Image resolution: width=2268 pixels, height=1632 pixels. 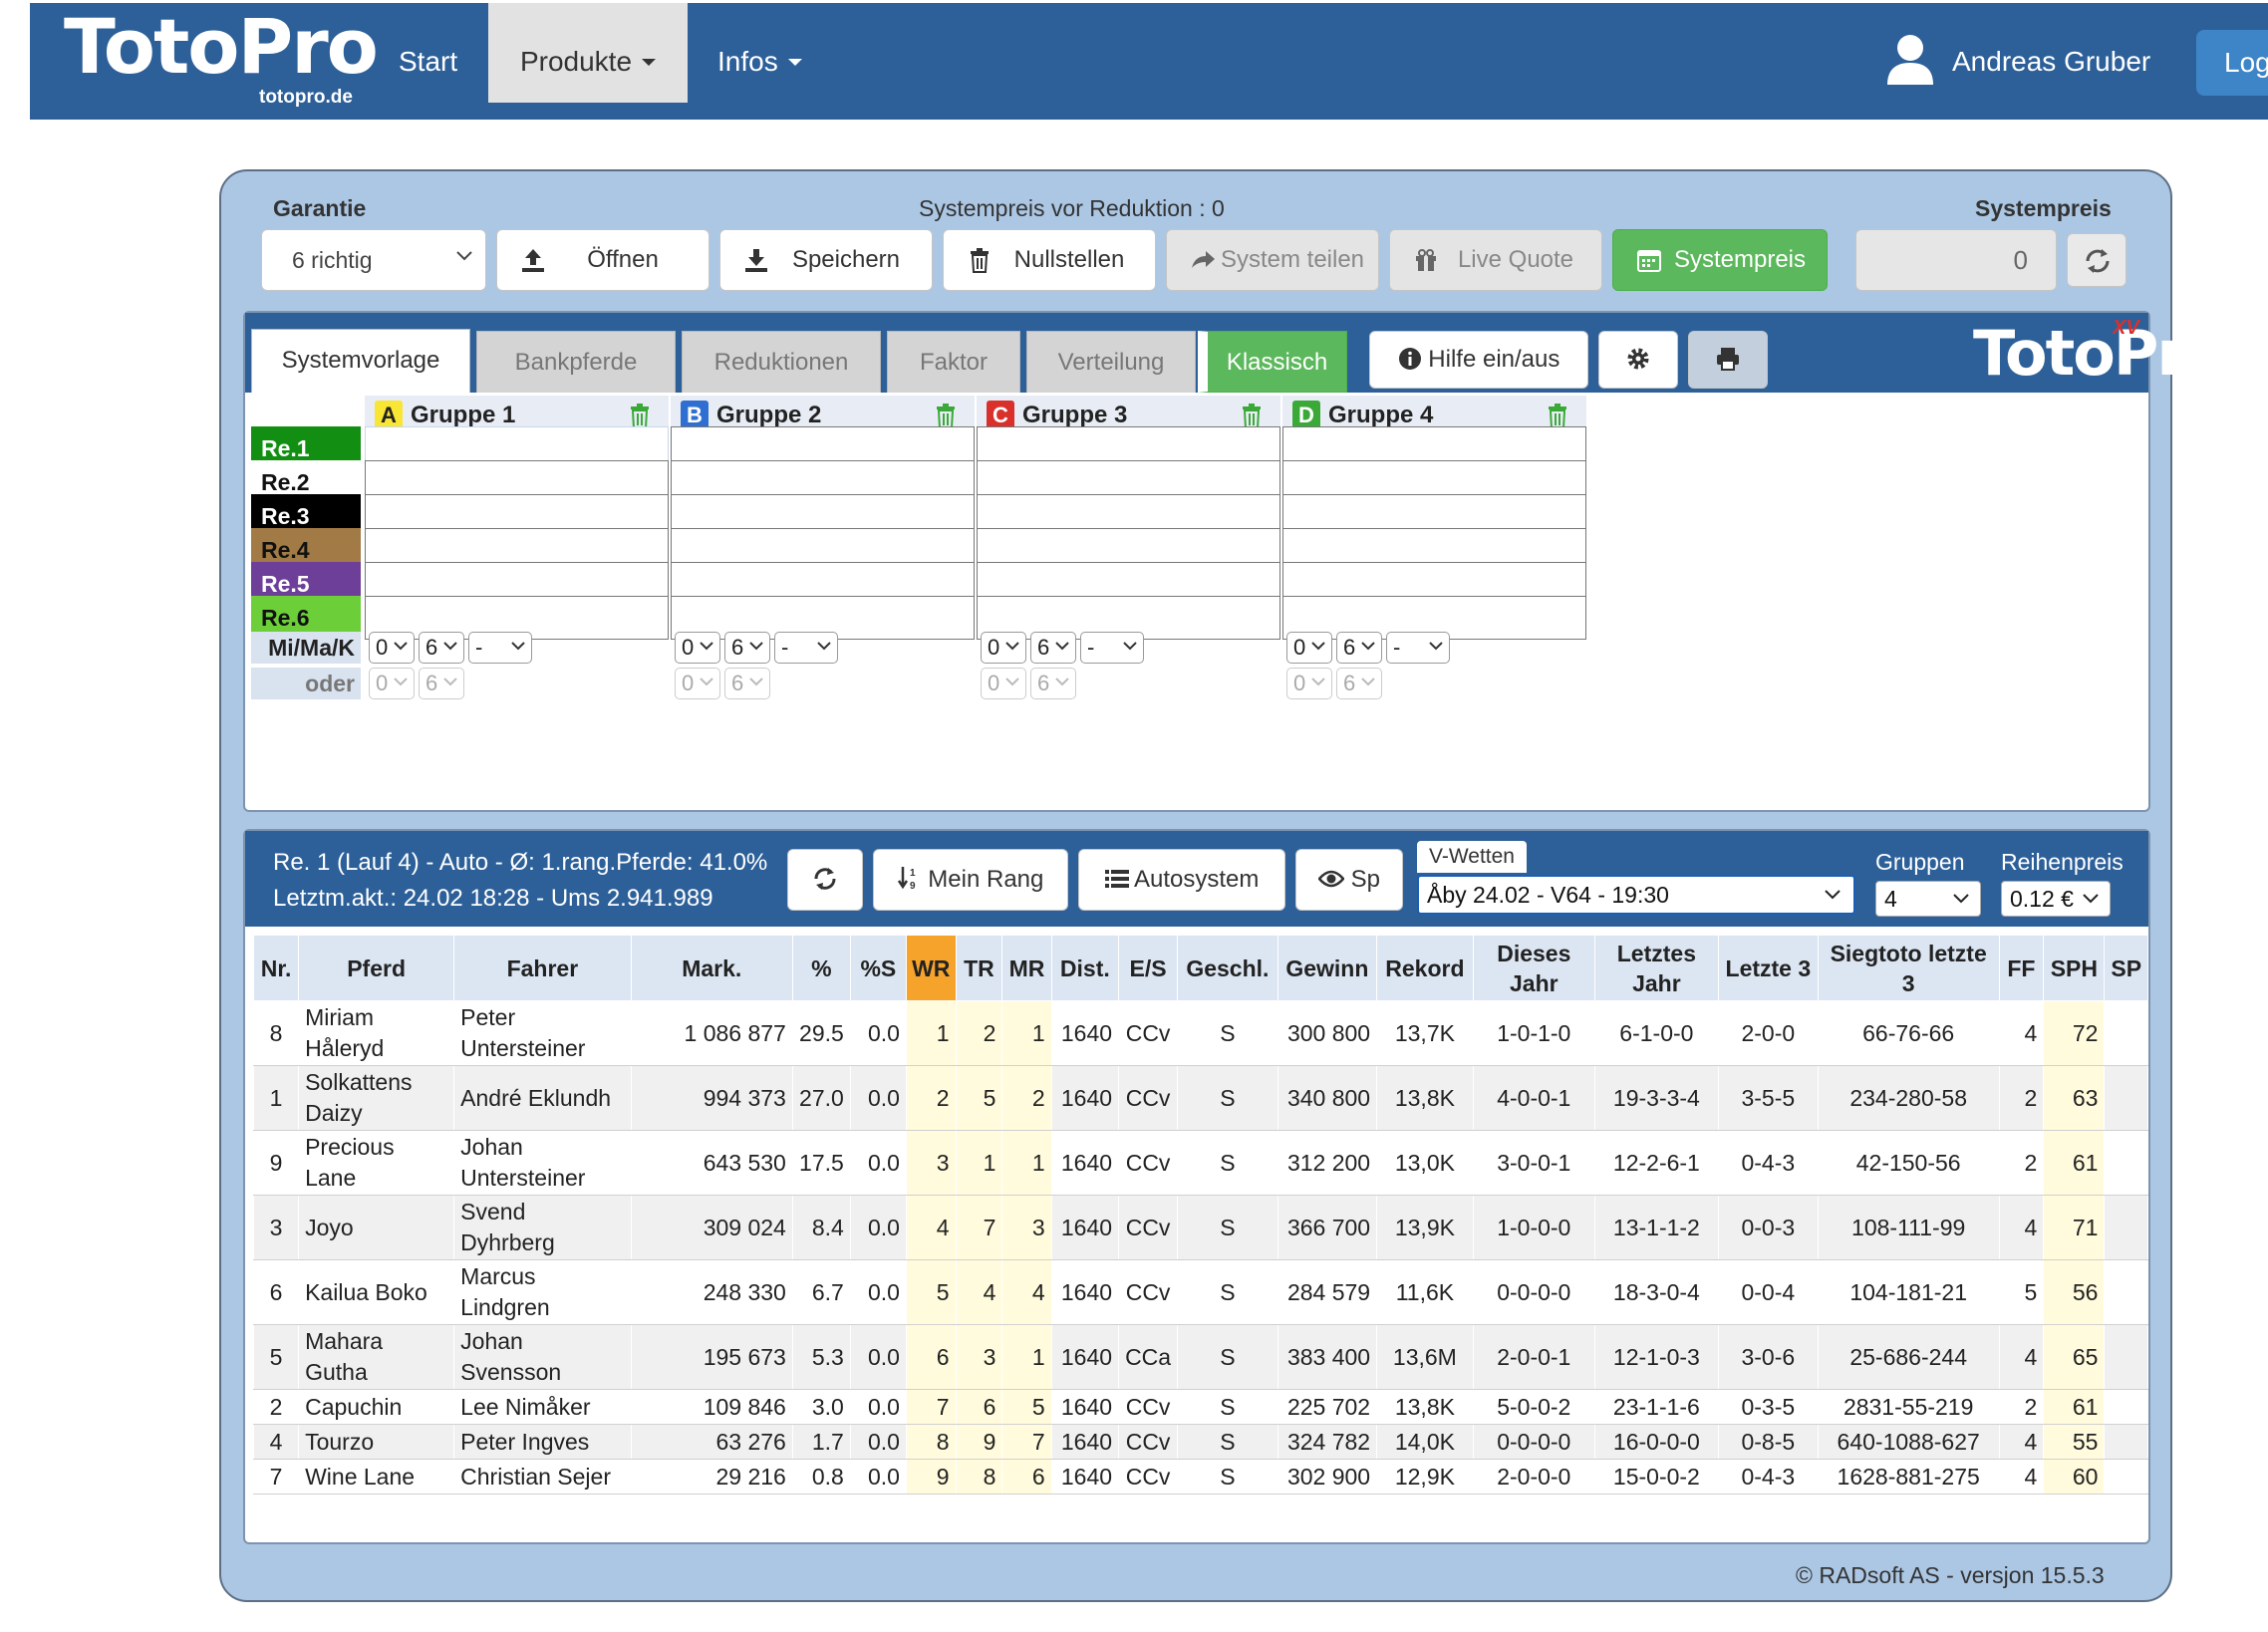 What do you see at coordinates (361, 361) in the screenshot?
I see `tab-systemvorlage: Systemvorlage` at bounding box center [361, 361].